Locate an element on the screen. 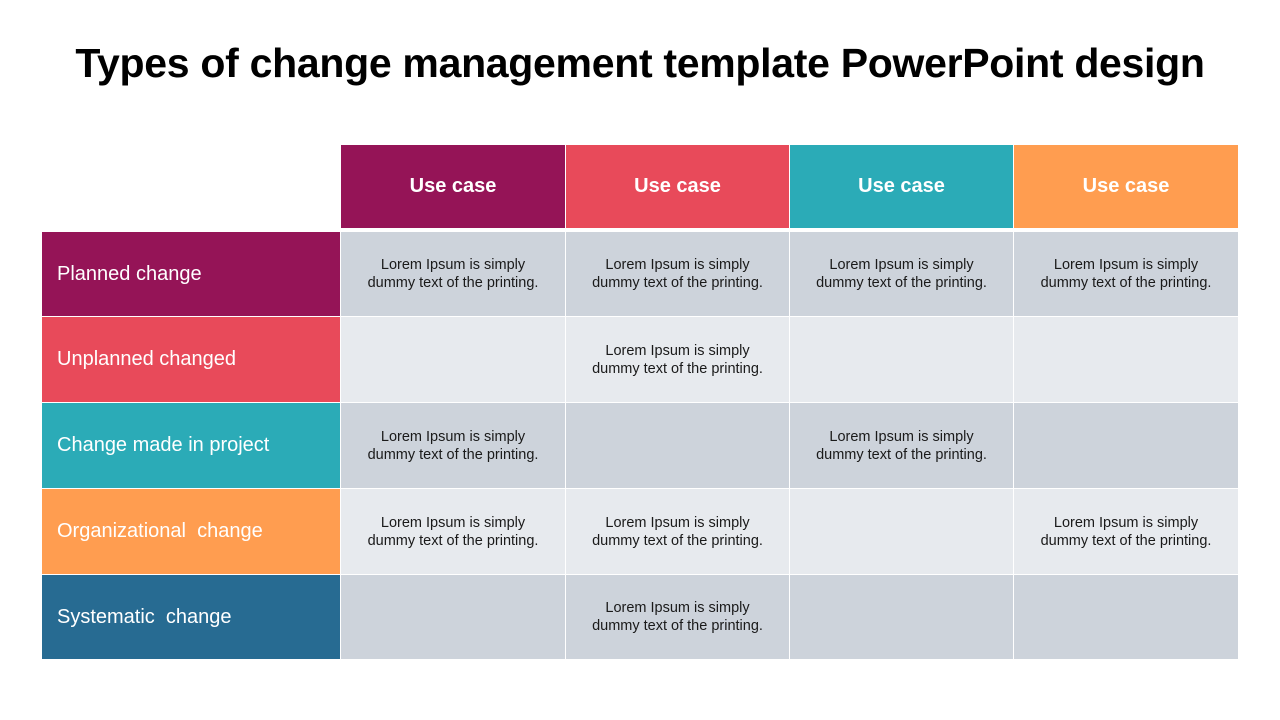 The height and width of the screenshot is (720, 1280). row-label: Unplanned changed is located at coordinates (191, 359).